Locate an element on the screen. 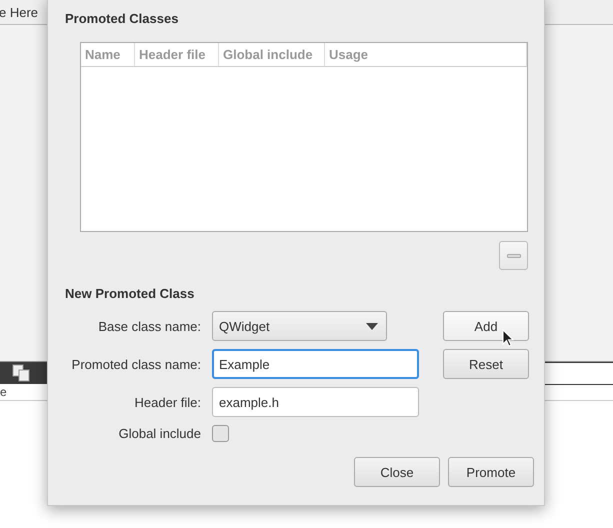 The height and width of the screenshot is (528, 613). field-label: Promoted class name: is located at coordinates (136, 364).